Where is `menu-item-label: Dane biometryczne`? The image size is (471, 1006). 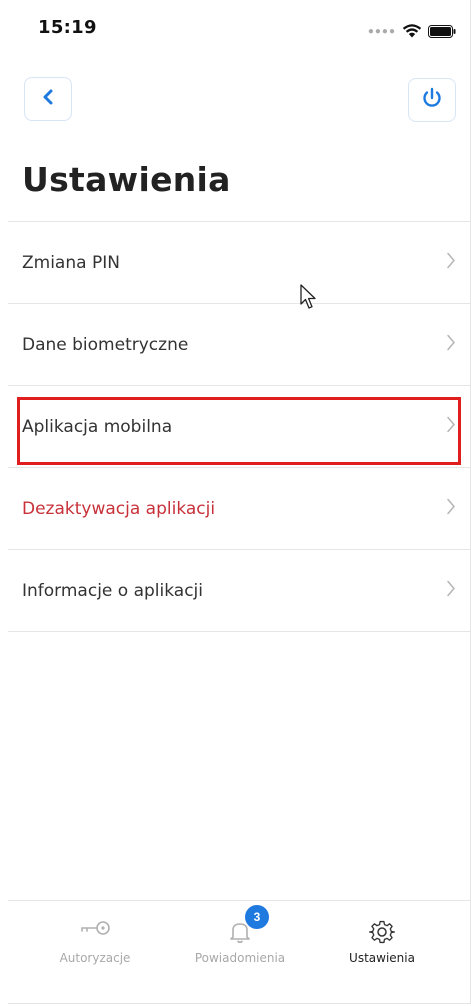 menu-item-label: Dane biometryczne is located at coordinates (105, 344).